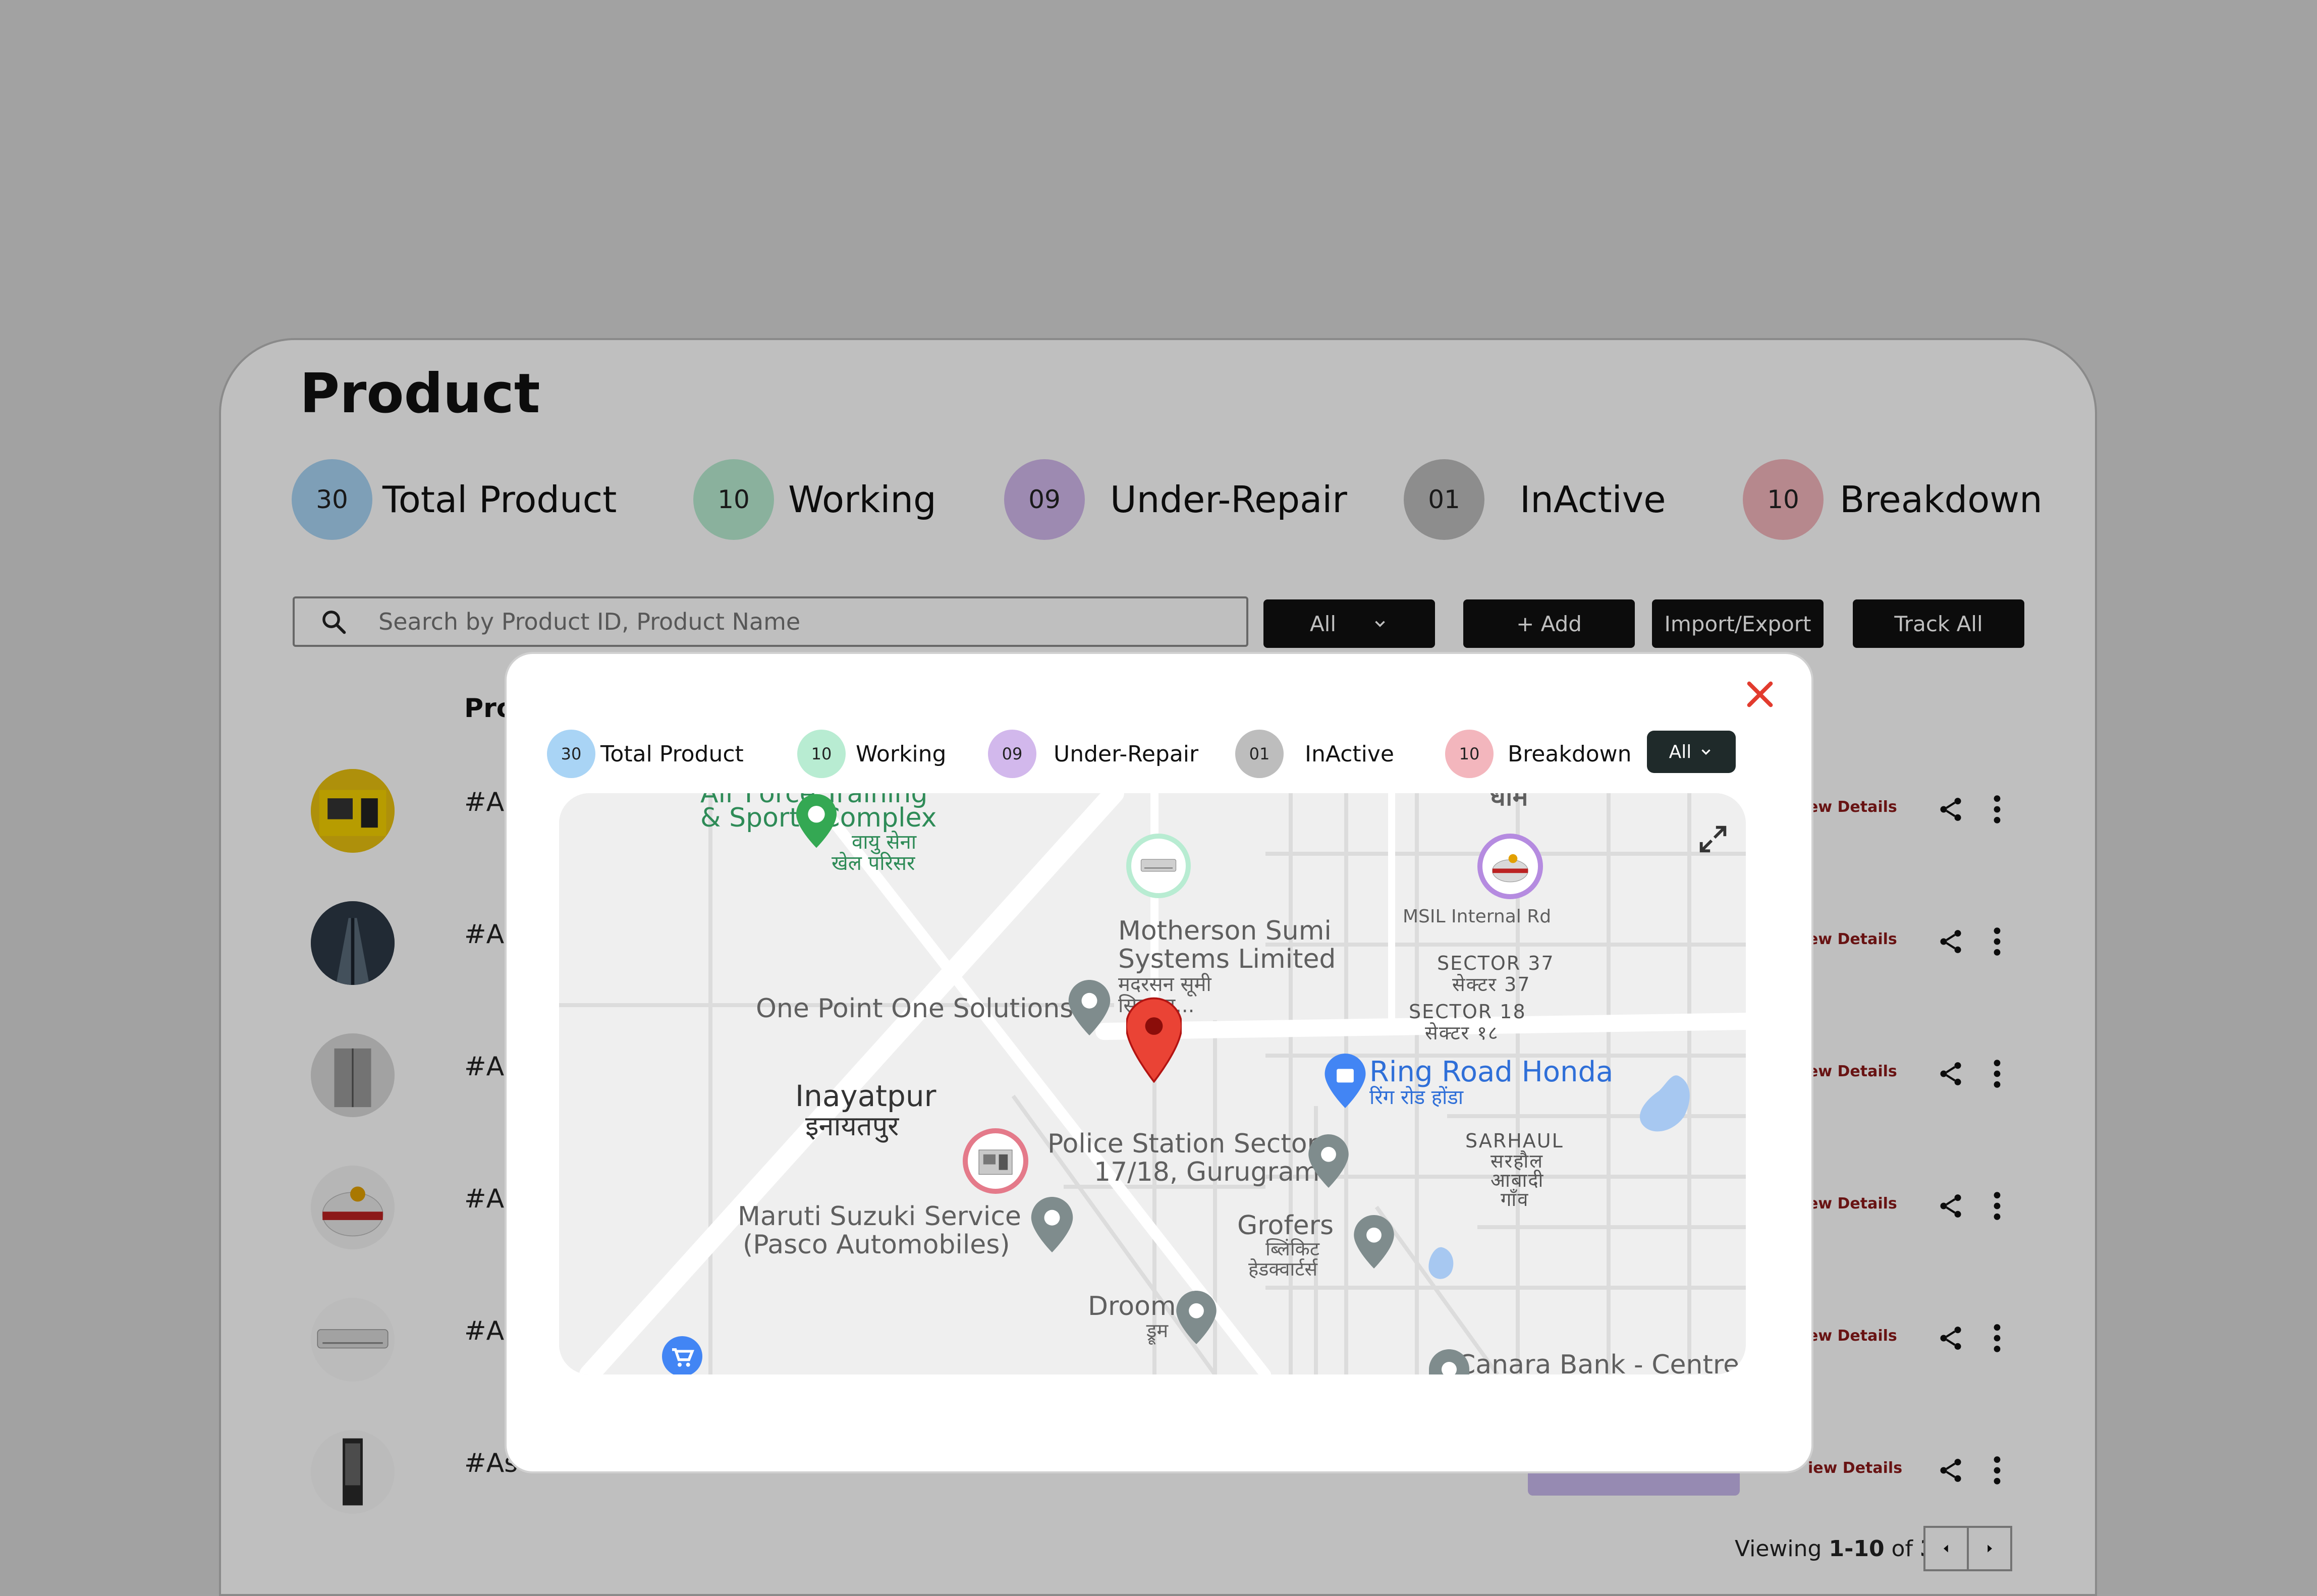 The image size is (2317, 1596). I want to click on map-label: गाँव, so click(1515, 1199).